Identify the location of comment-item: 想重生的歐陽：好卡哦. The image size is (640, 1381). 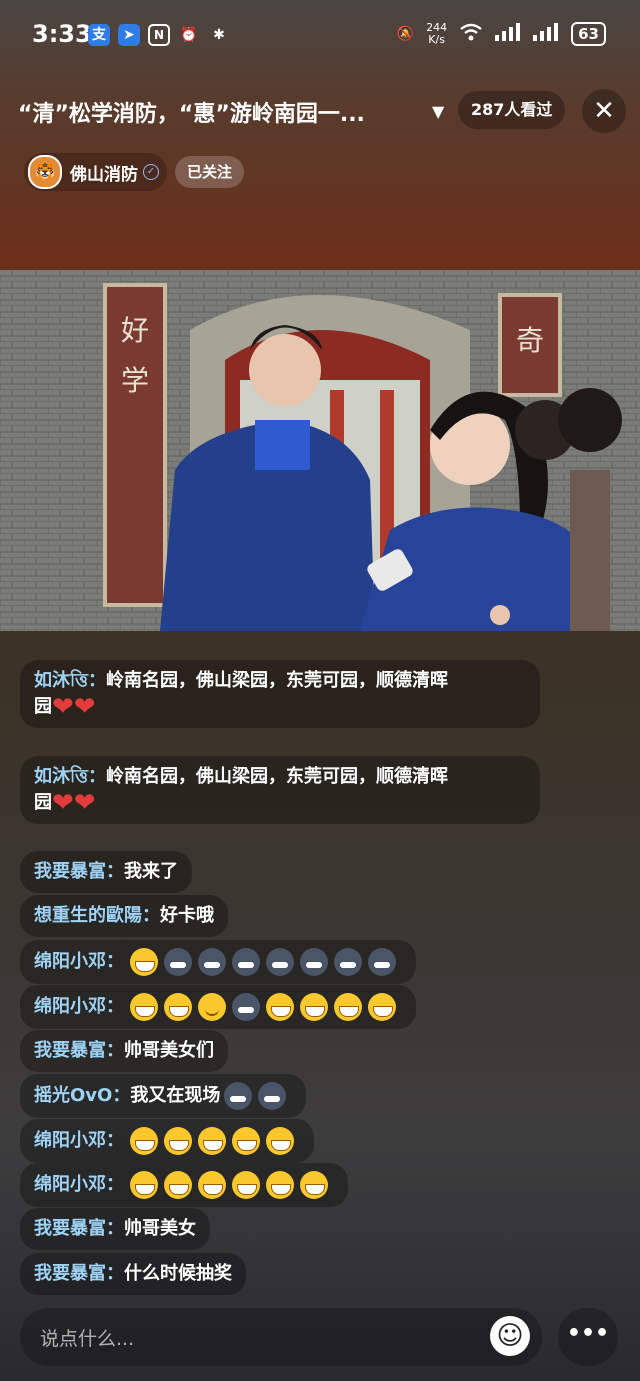
(124, 916).